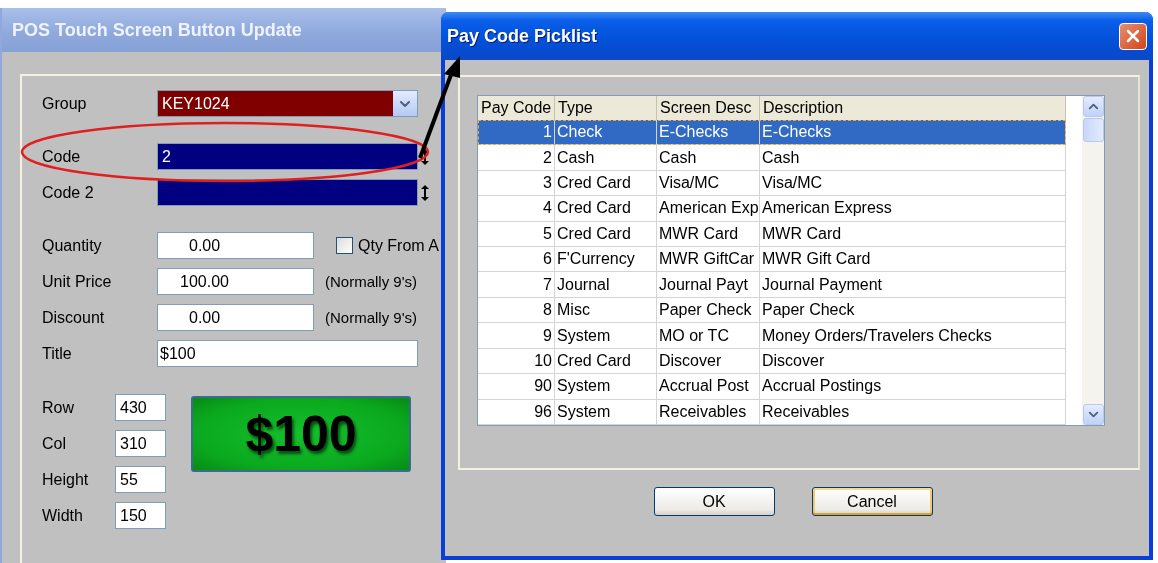  Describe the element at coordinates (913, 335) in the screenshot. I see `table-cell: Money Orders/Travelers Checks` at that location.